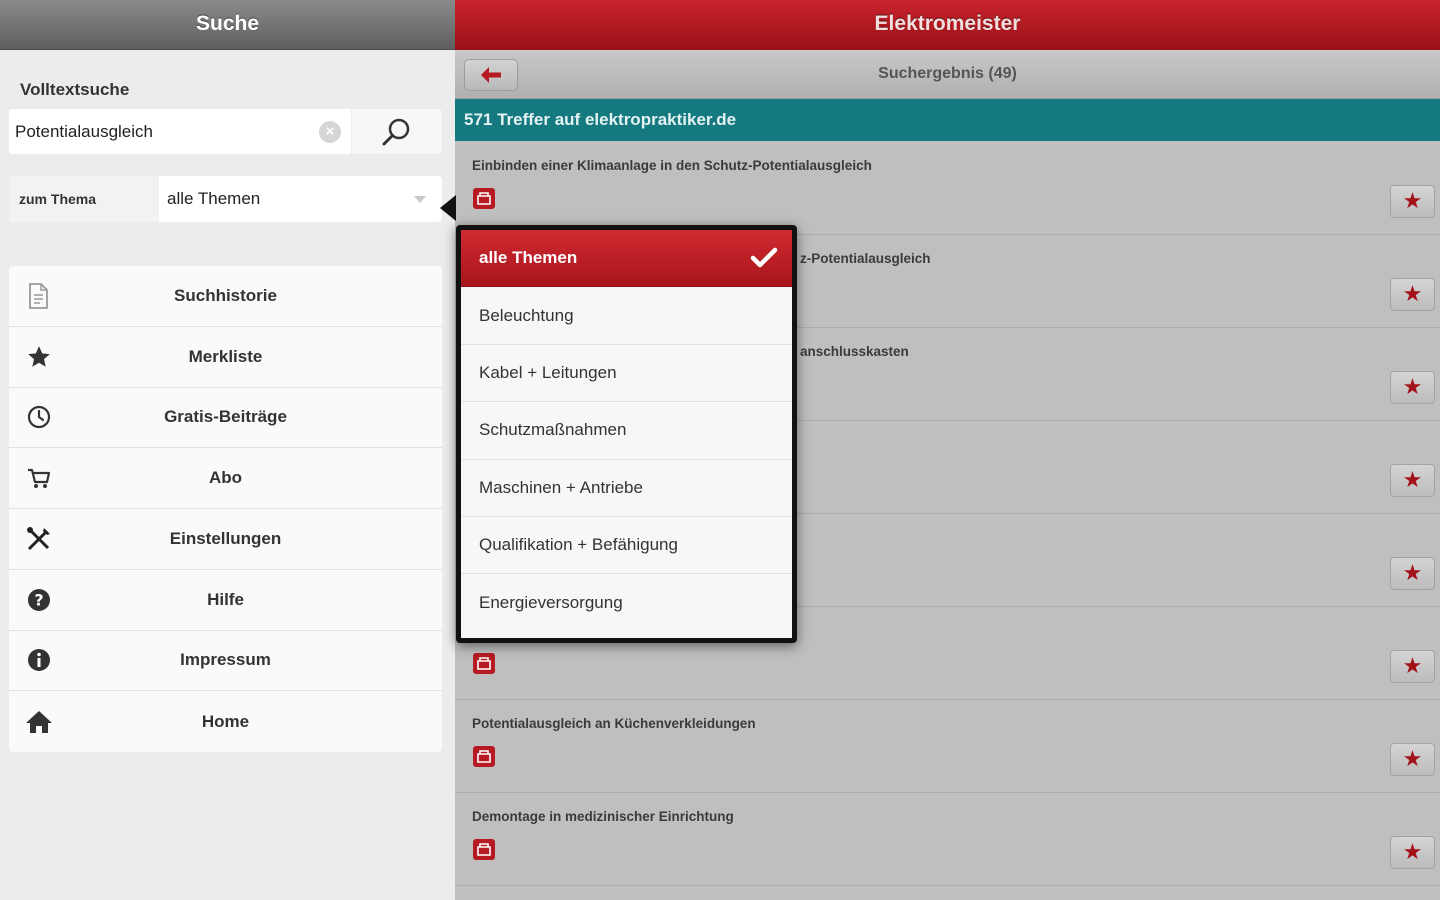  I want to click on fulltext-search-label: Volltextsuche, so click(75, 89).